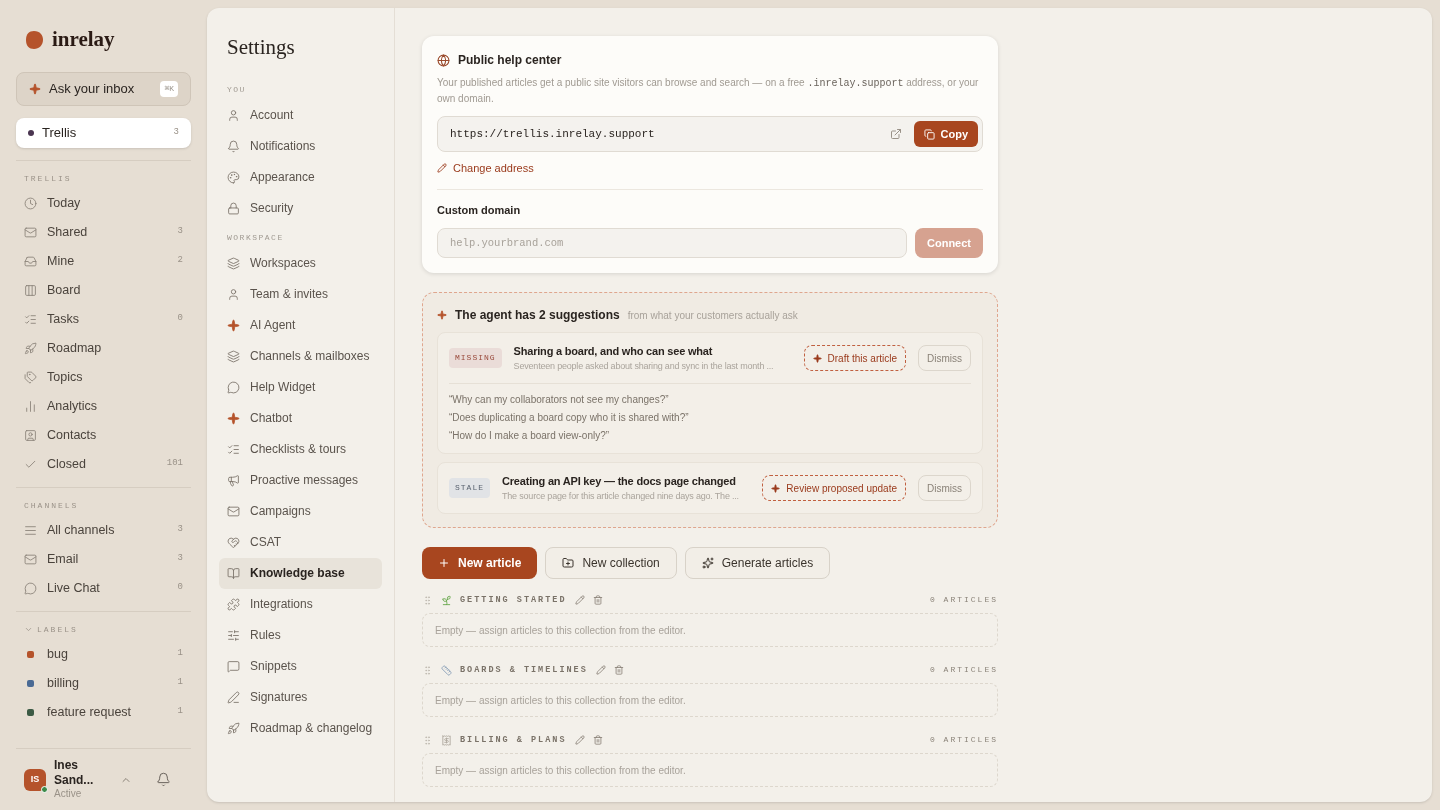 Image resolution: width=1440 pixels, height=810 pixels. Describe the element at coordinates (169, 88) in the screenshot. I see `shortcut-badge: ⌘K` at that location.